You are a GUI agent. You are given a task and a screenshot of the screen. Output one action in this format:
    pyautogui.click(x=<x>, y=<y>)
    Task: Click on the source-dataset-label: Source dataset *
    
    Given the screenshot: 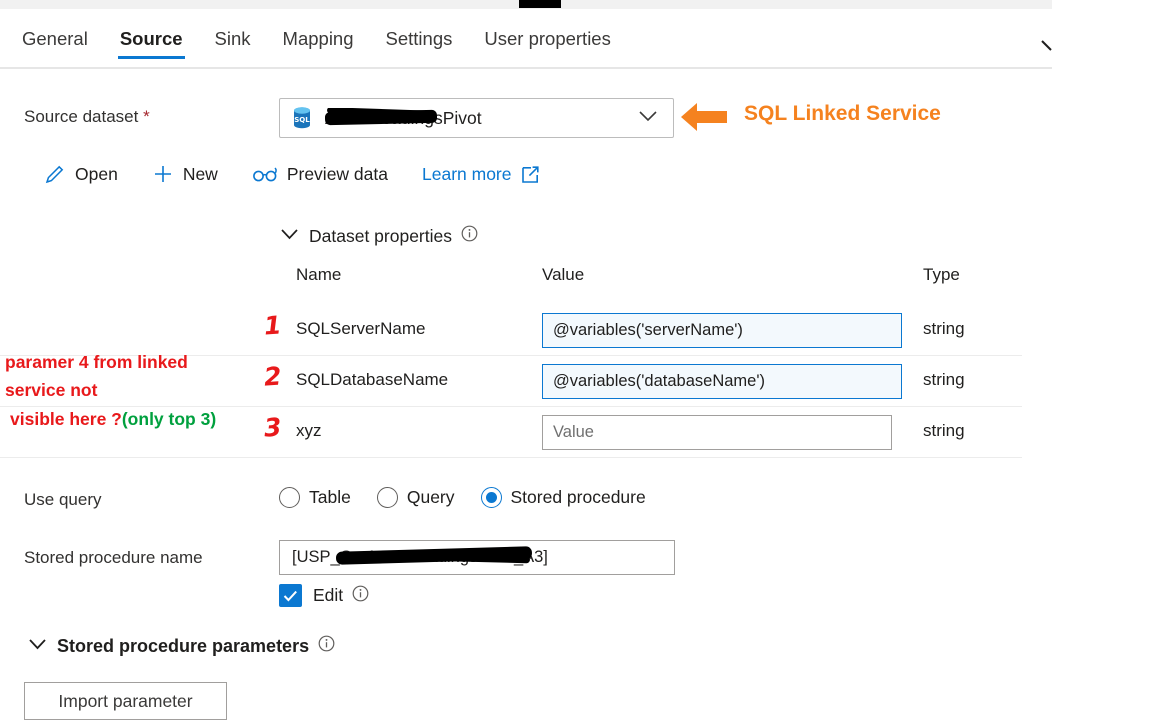 What is the action you would take?
    pyautogui.click(x=87, y=117)
    